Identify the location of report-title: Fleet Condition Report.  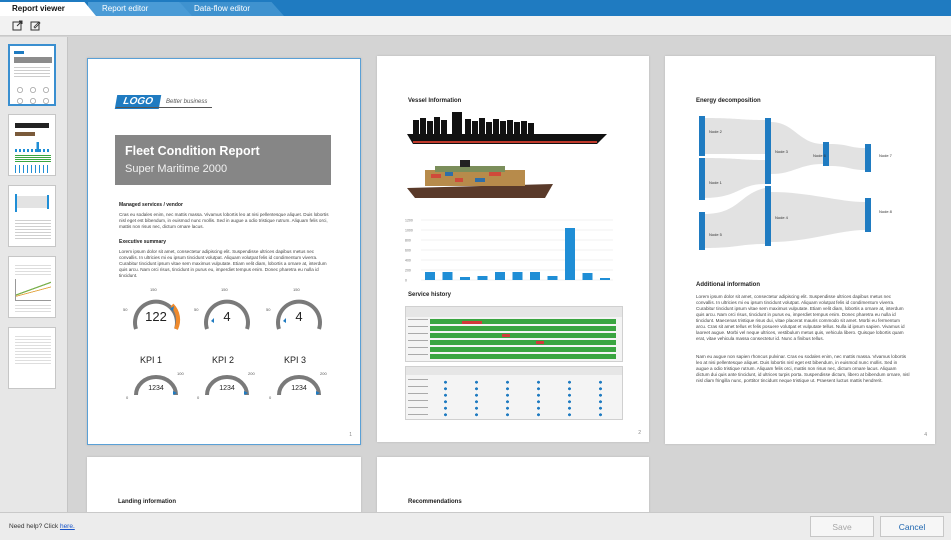
(192, 151).